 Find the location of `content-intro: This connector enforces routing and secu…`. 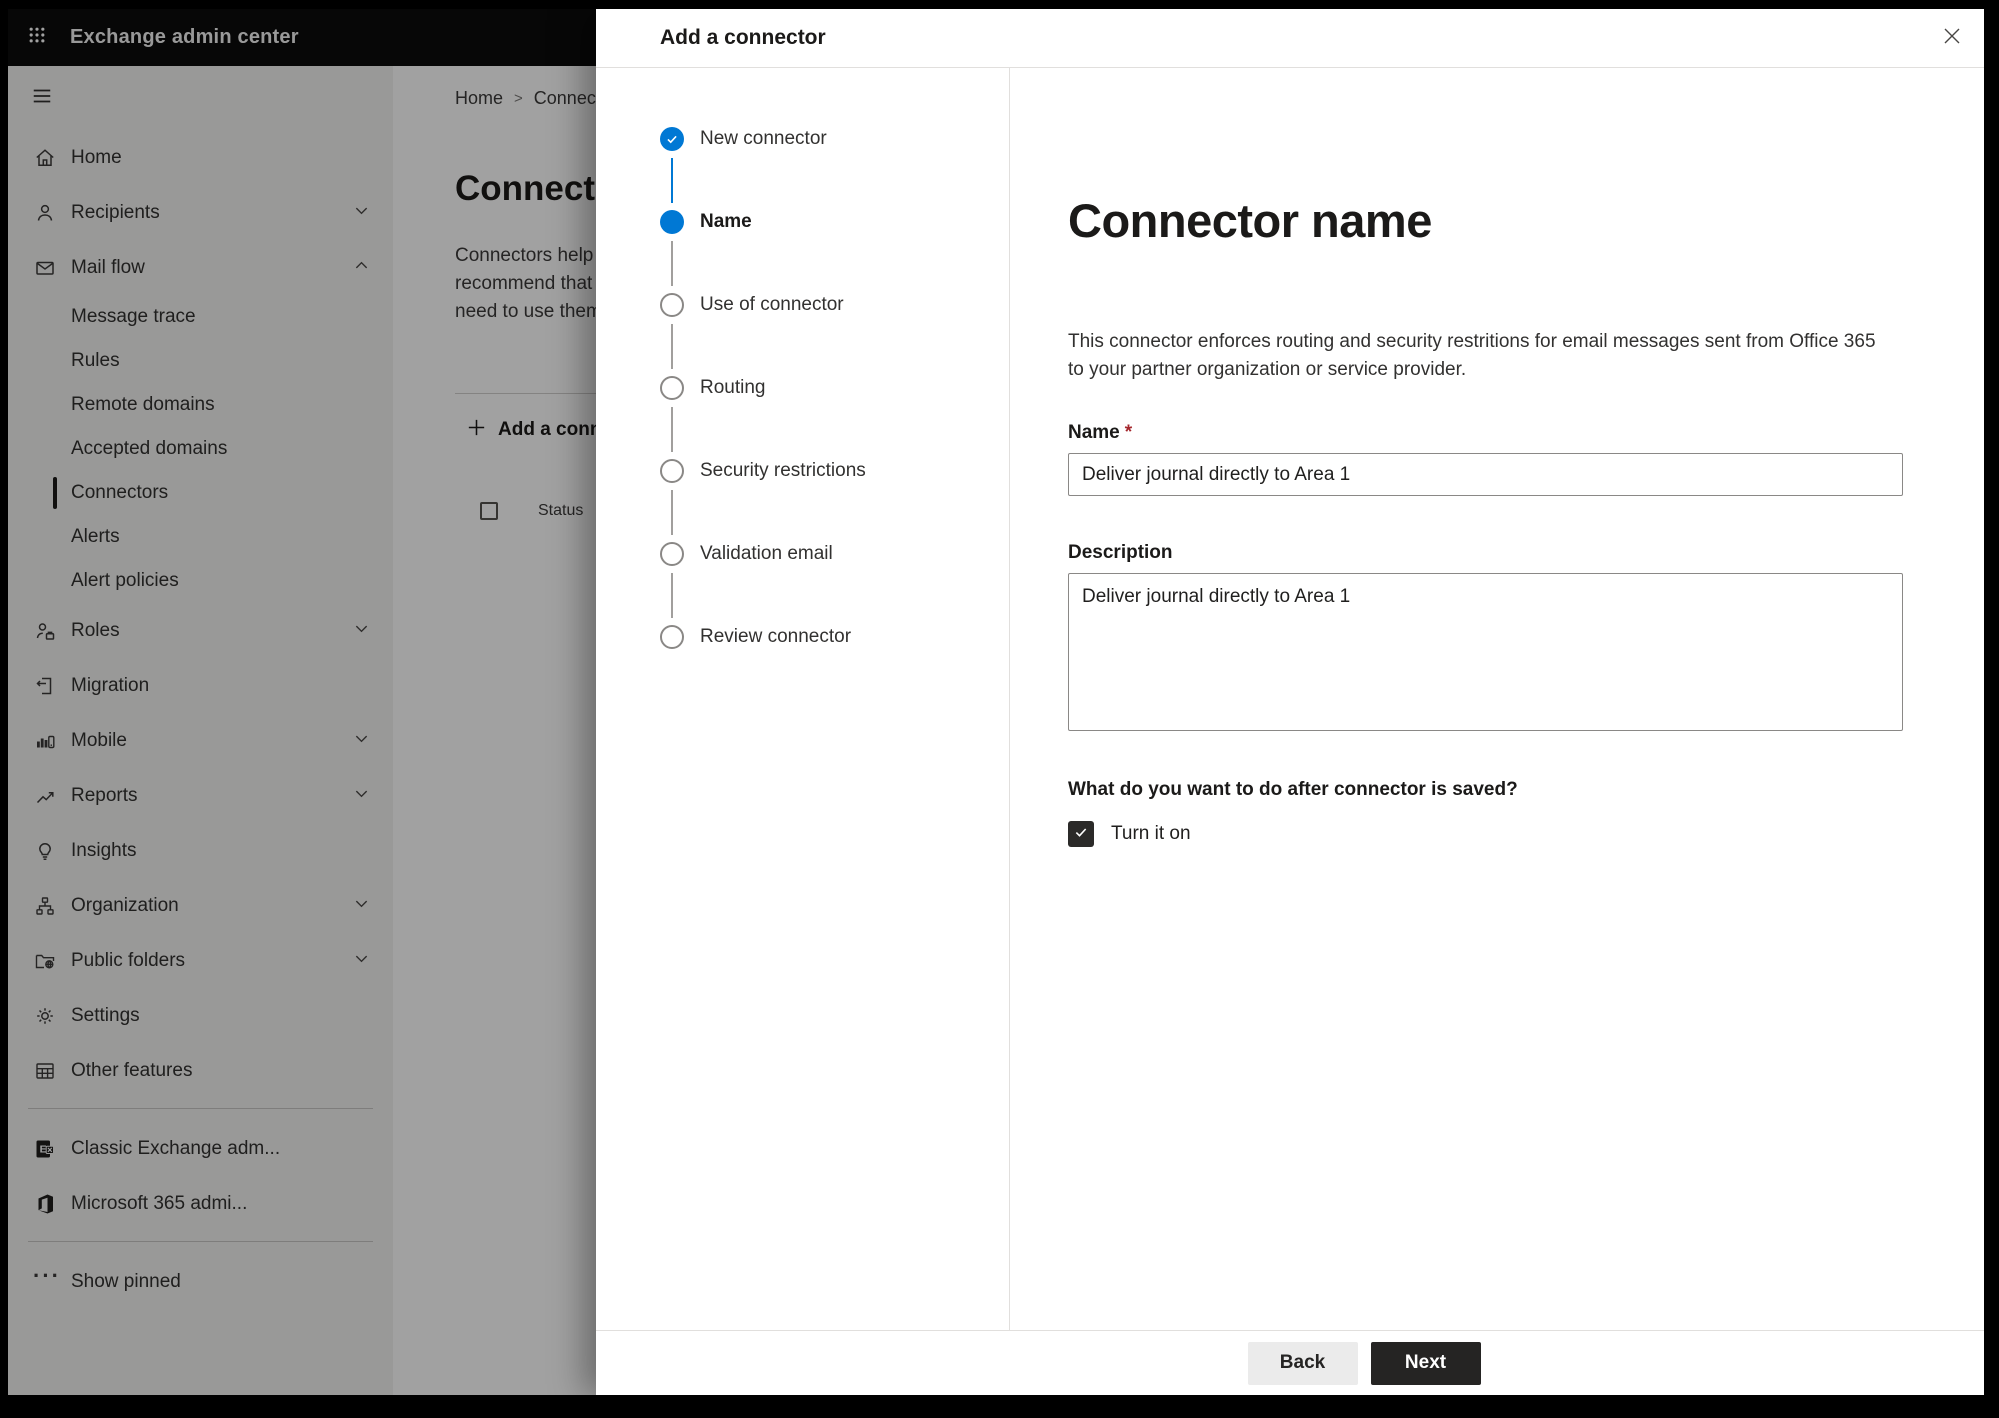

content-intro: This connector enforces routing and secu… is located at coordinates (1472, 355).